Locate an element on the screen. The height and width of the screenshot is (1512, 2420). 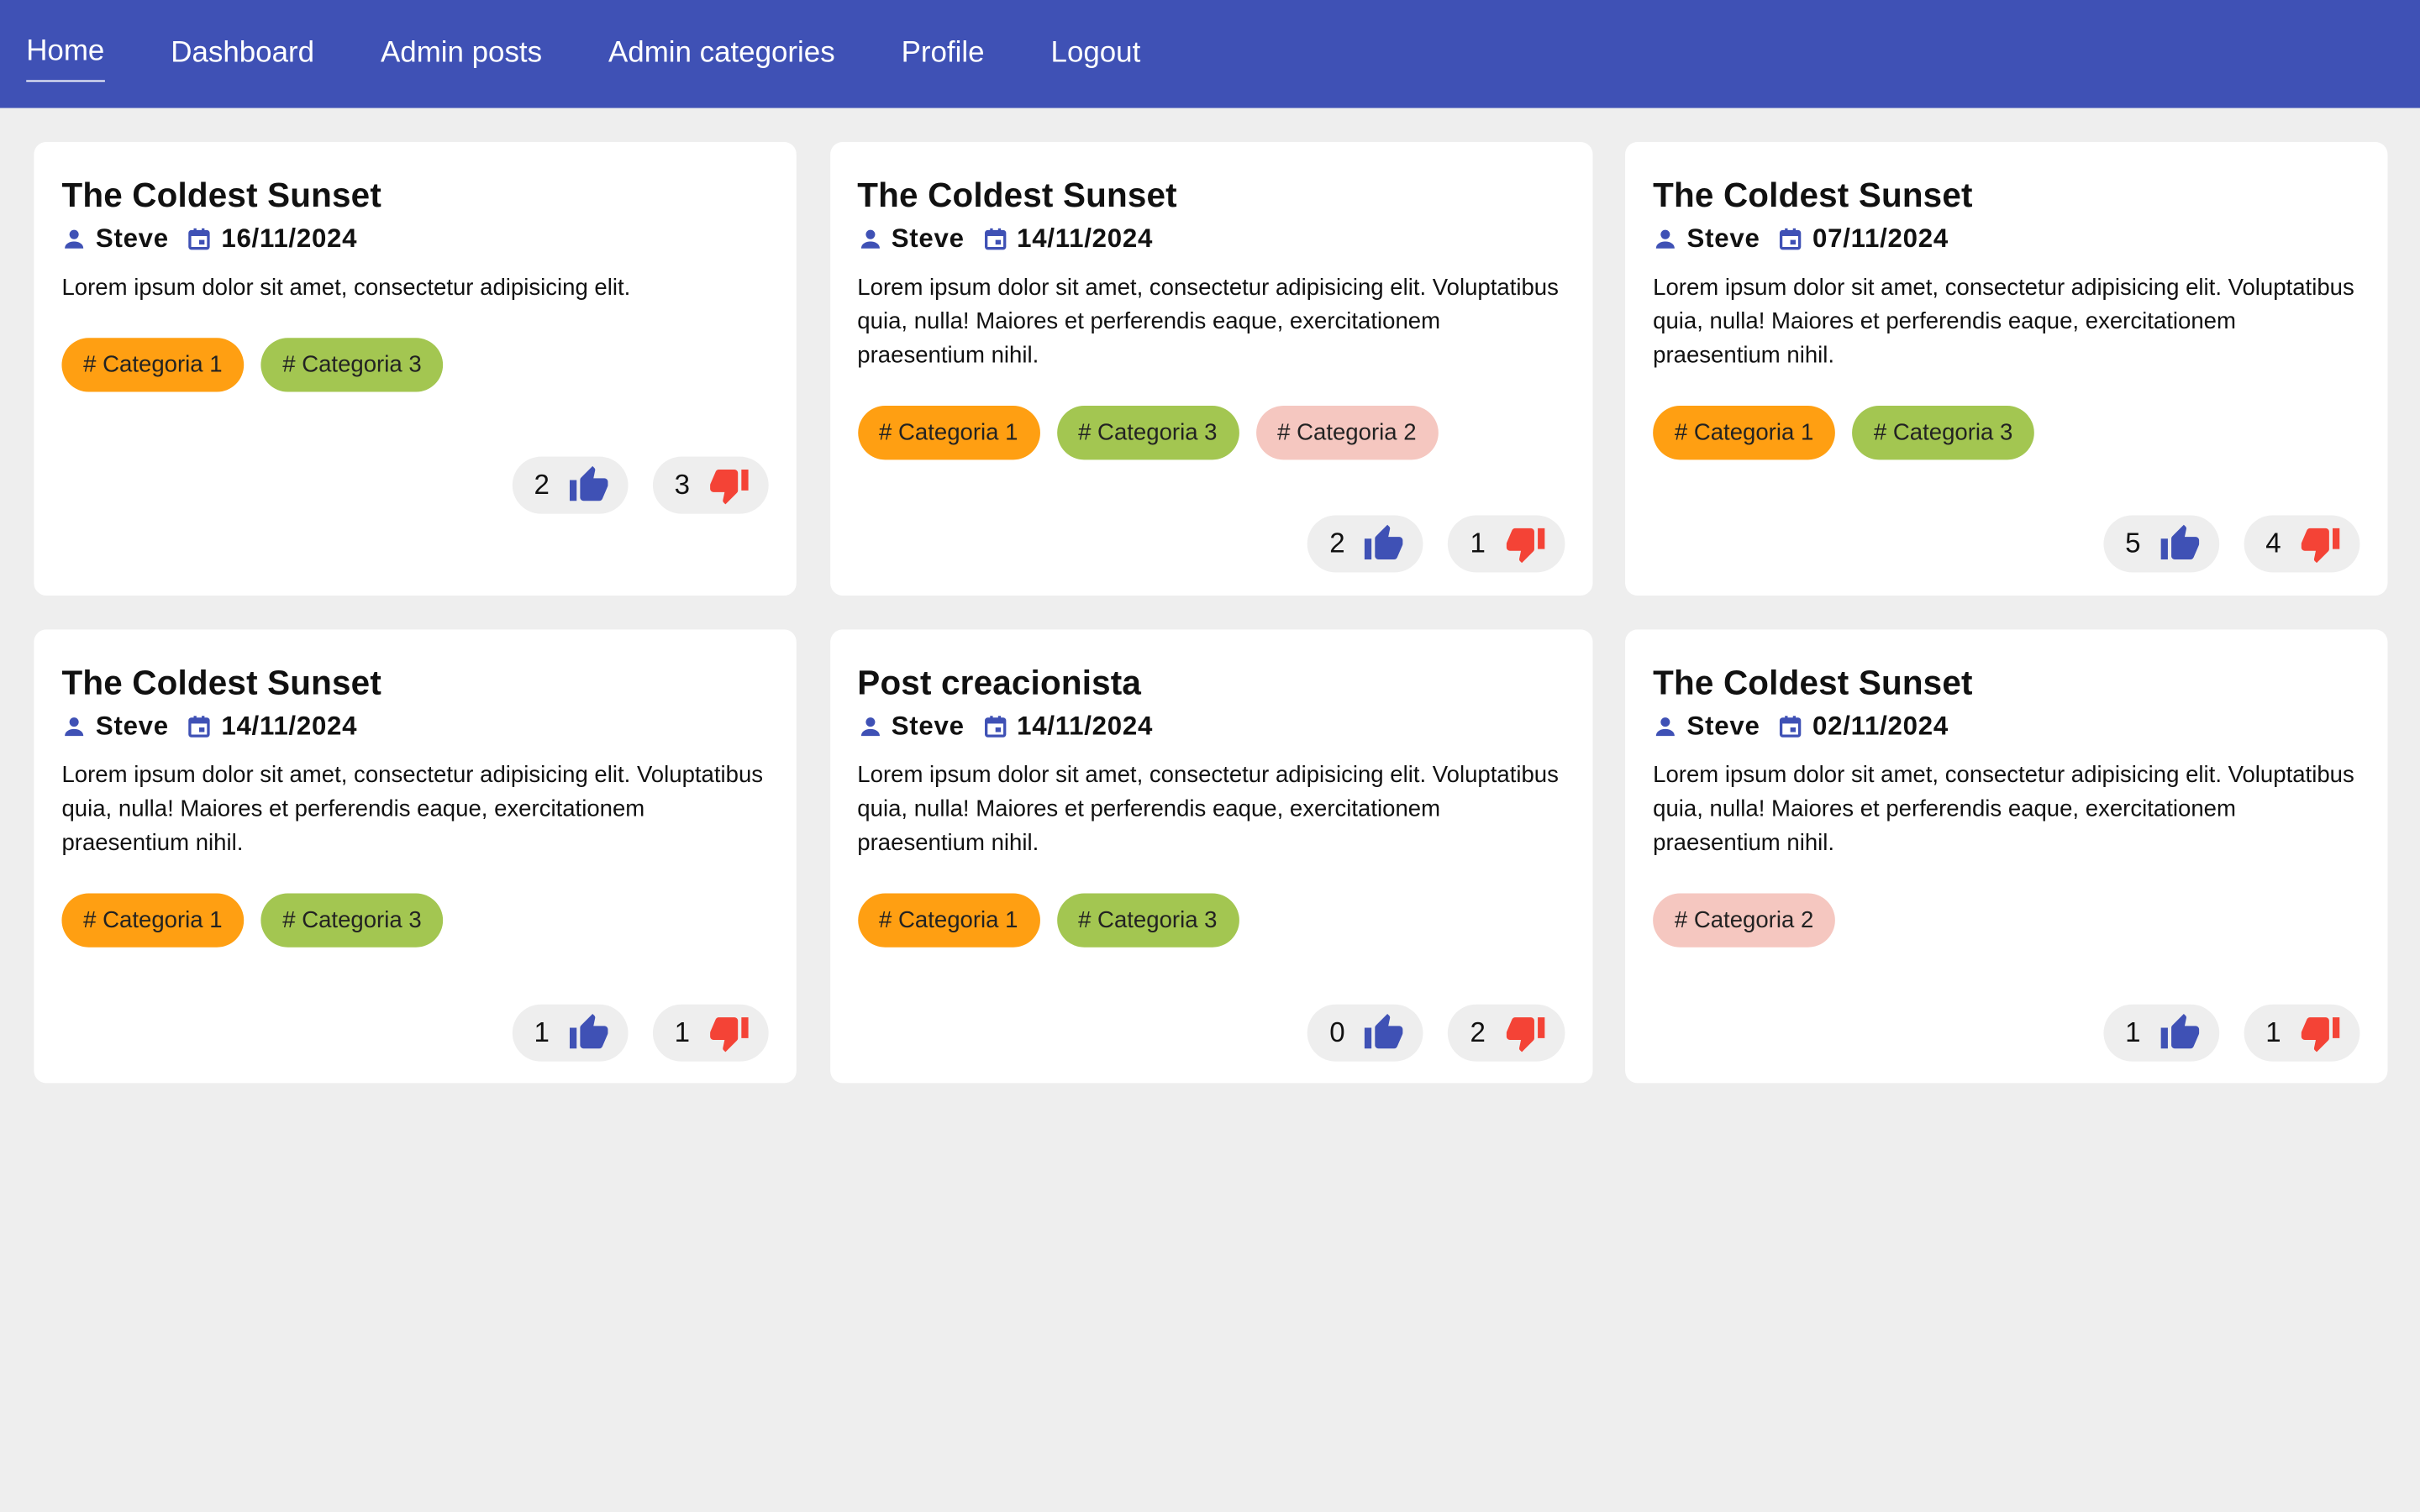
post-meta: Steve 07/11/2024 is located at coordinates (2006, 239).